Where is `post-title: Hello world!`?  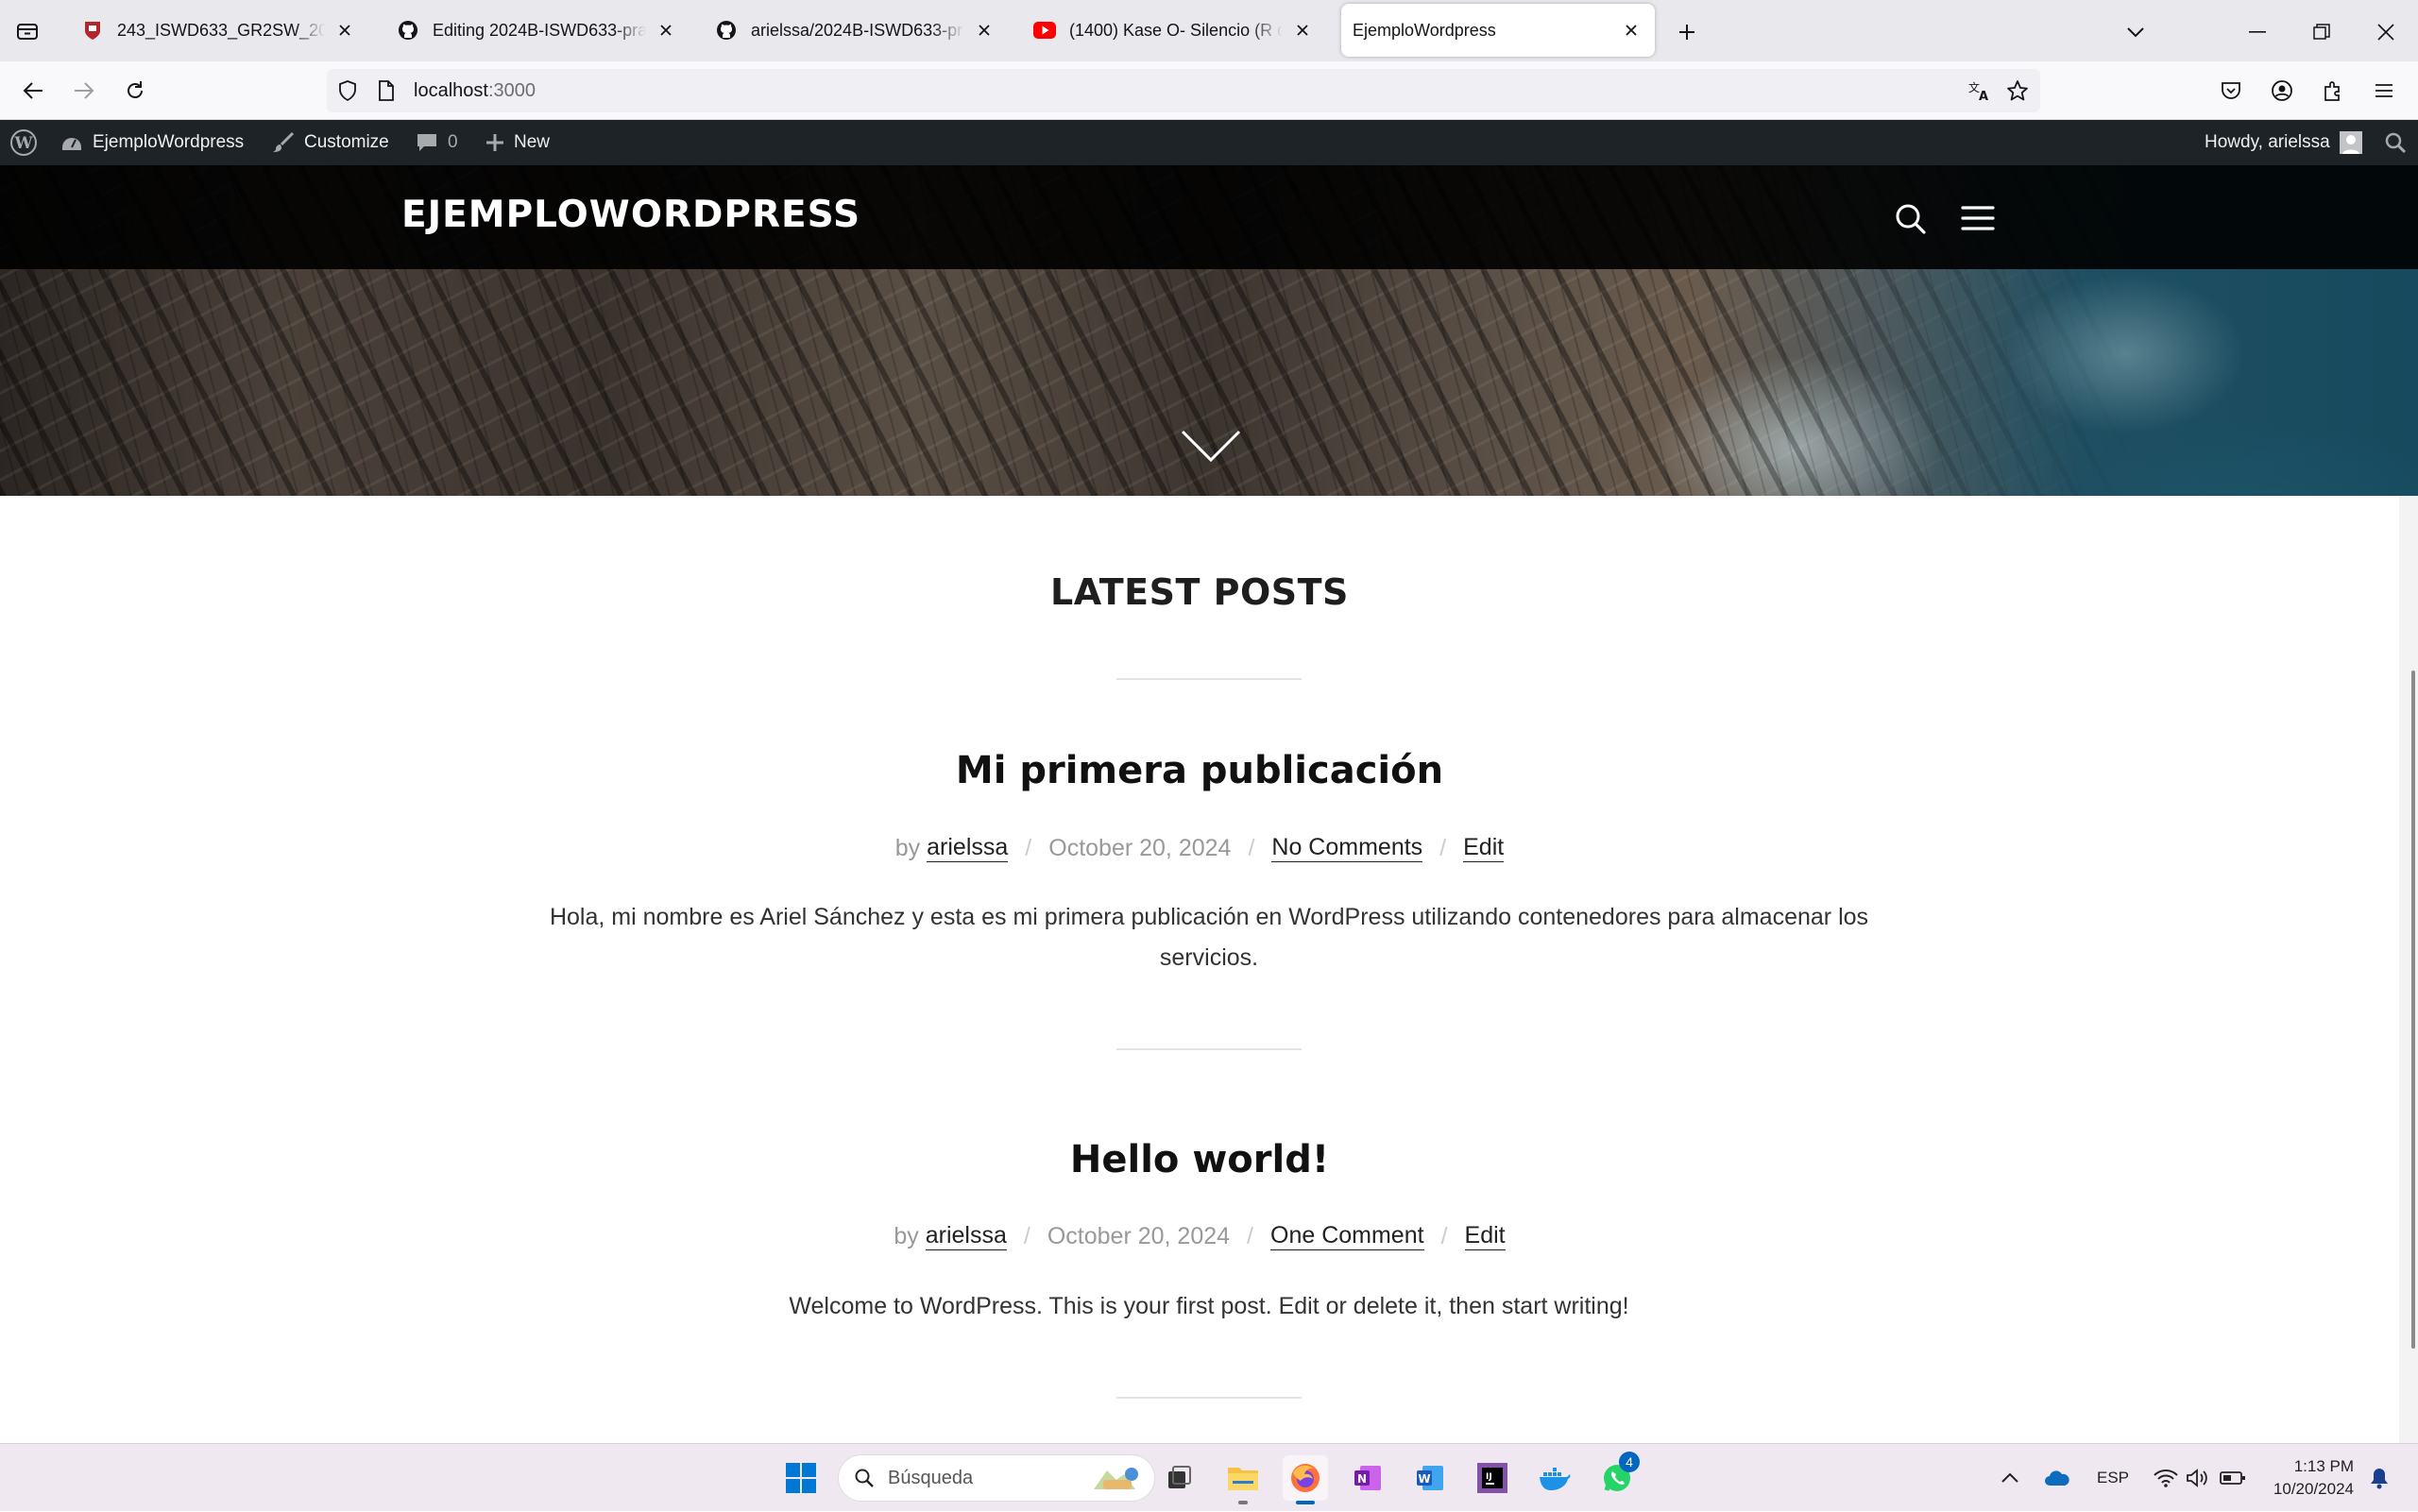
post-title: Hello world! is located at coordinates (1199, 1160).